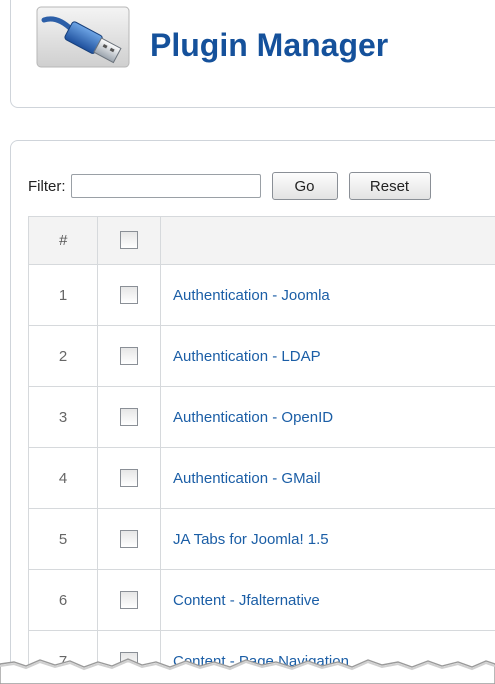 The width and height of the screenshot is (495, 684). Describe the element at coordinates (63, 600) in the screenshot. I see `row-number: 6` at that location.